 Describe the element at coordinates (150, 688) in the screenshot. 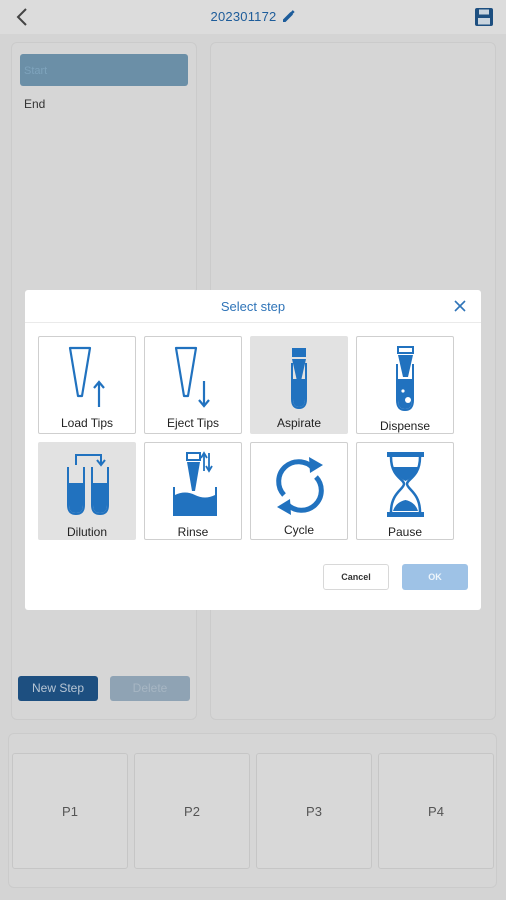

I see `delete-button: Delete` at that location.